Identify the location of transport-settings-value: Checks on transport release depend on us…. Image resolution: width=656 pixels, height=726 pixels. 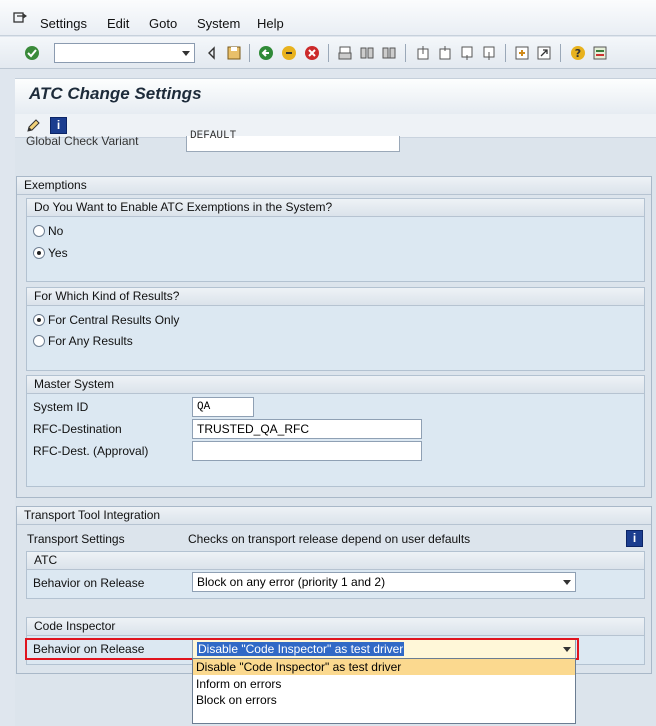
(329, 539).